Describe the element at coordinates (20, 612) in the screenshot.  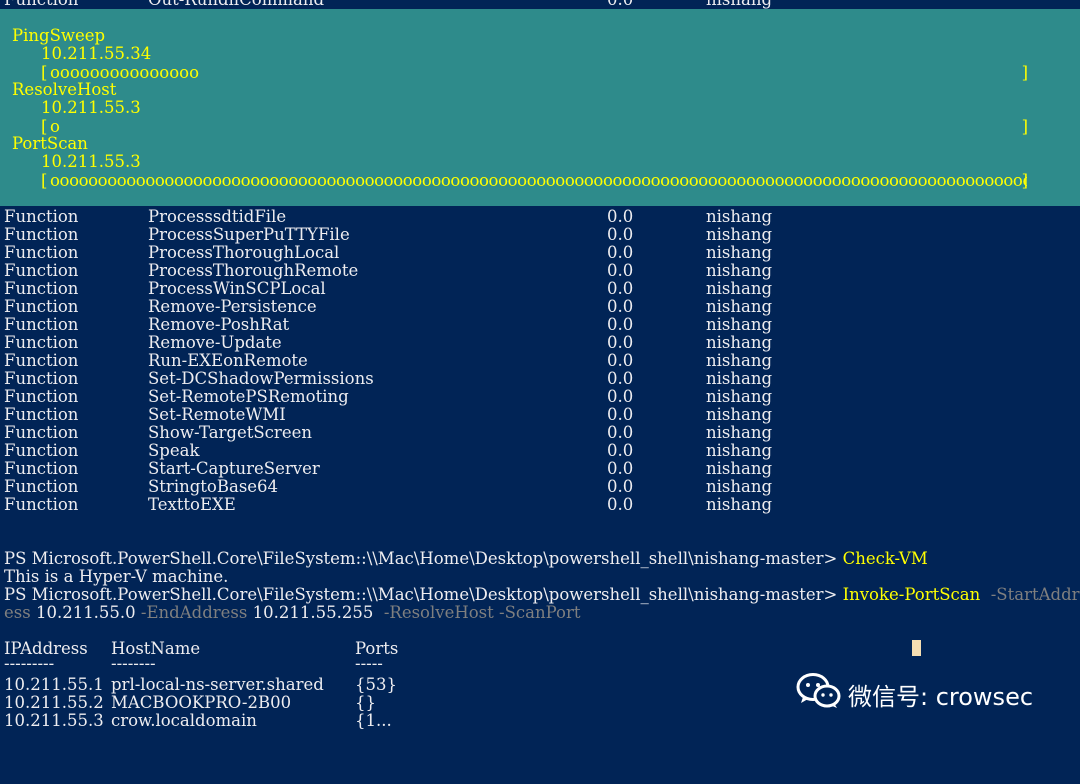
I see `parameter-text: ess` at that location.